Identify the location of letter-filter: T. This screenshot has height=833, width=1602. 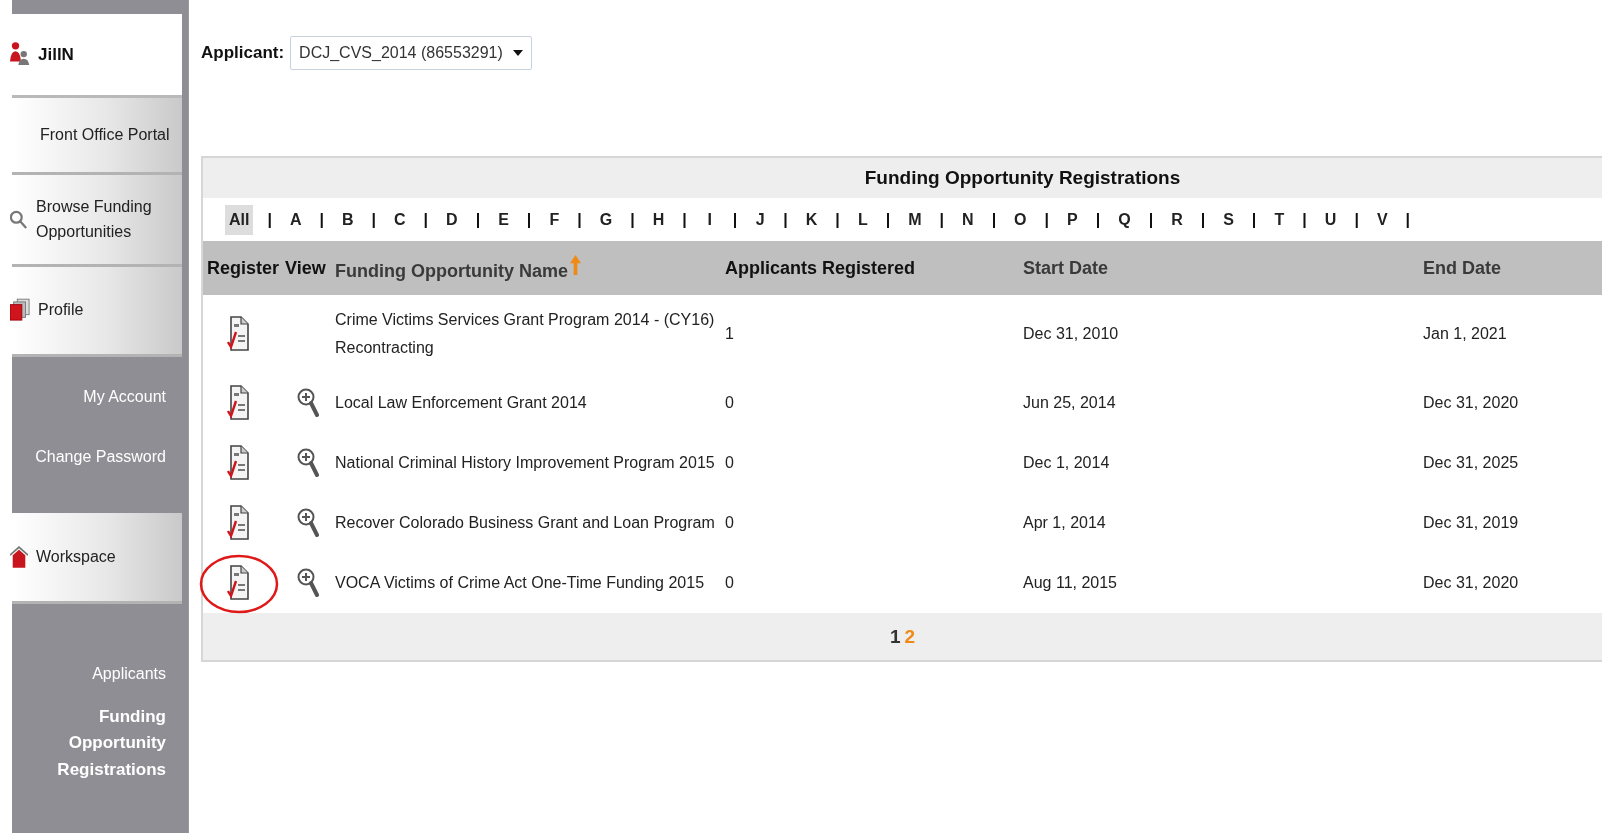
(1279, 219).